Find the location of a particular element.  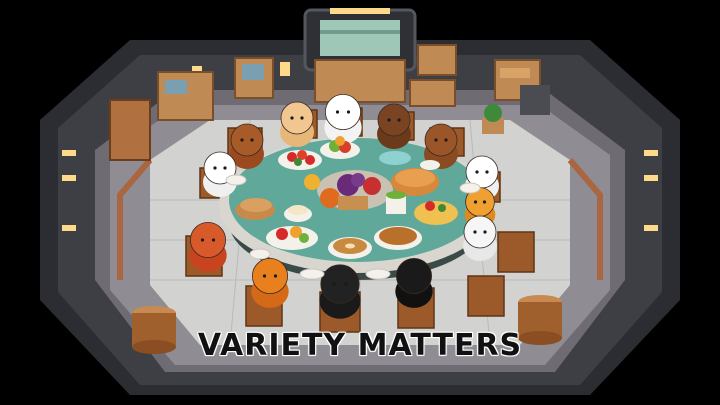

plant-pot is located at coordinates (493, 119).